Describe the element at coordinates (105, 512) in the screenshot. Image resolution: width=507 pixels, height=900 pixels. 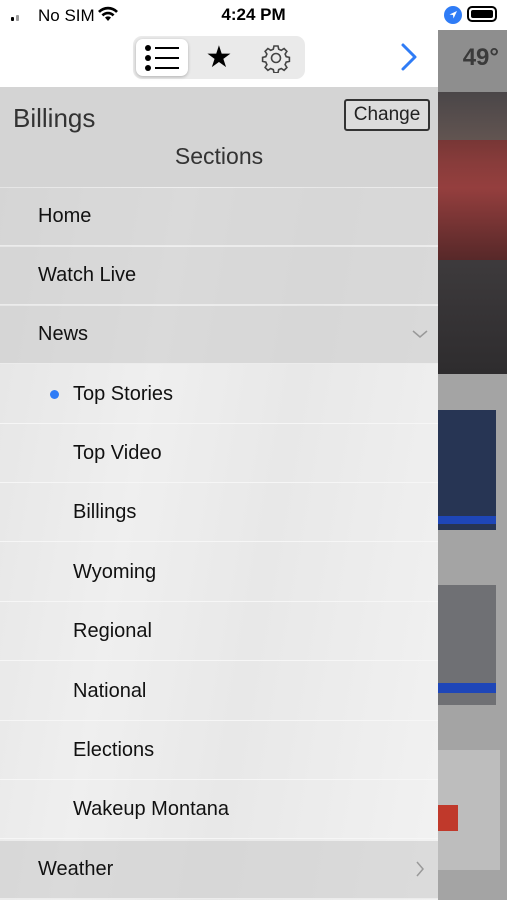
I see `section-label: Billings` at that location.